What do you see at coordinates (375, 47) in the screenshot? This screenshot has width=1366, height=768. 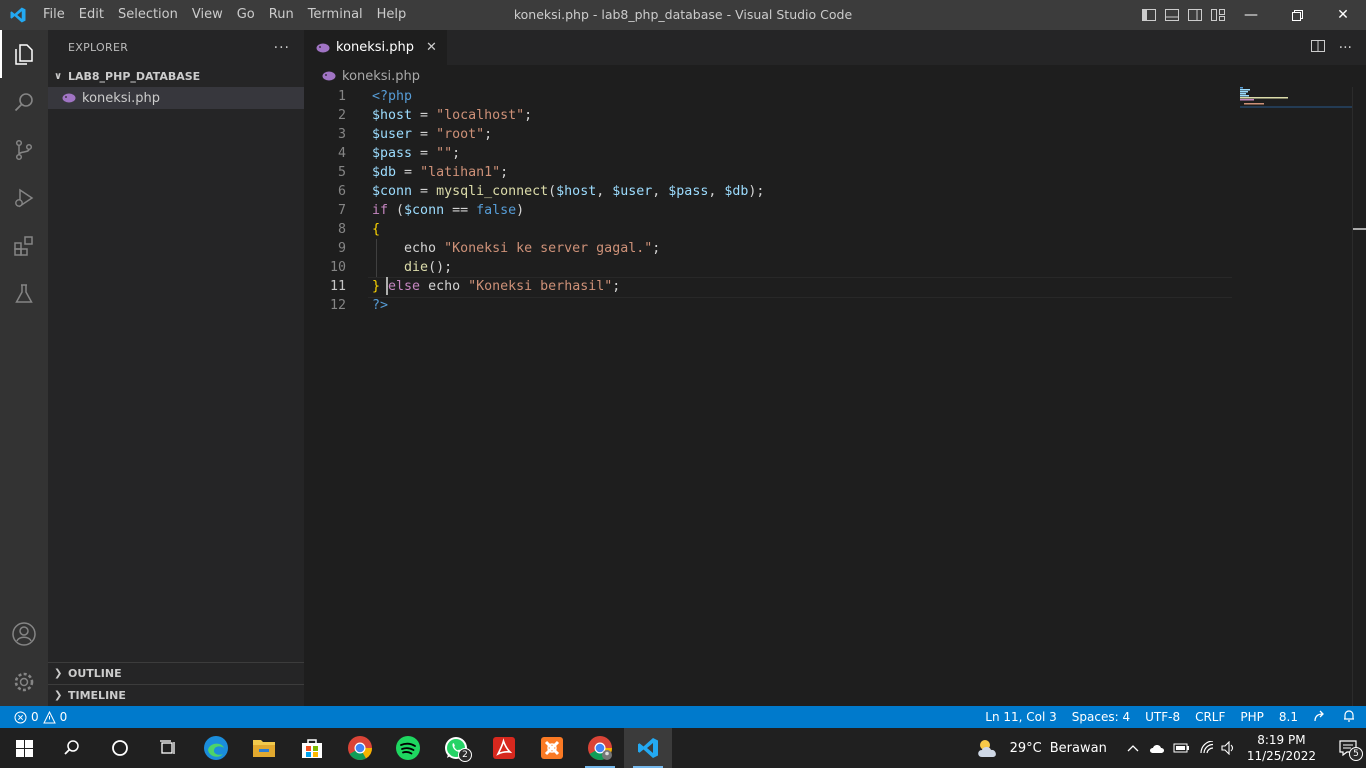 I see `tab-koneksi: koneksi.php ✕` at bounding box center [375, 47].